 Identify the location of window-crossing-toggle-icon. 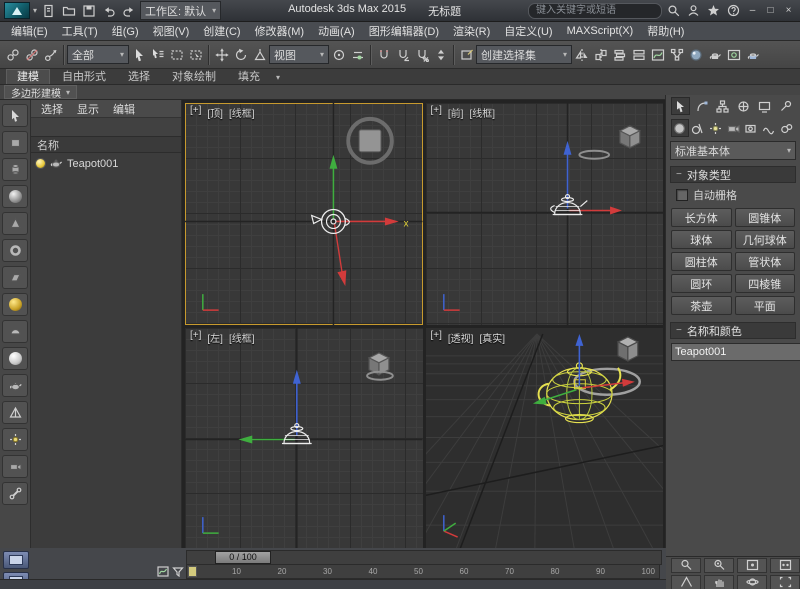
(195, 54).